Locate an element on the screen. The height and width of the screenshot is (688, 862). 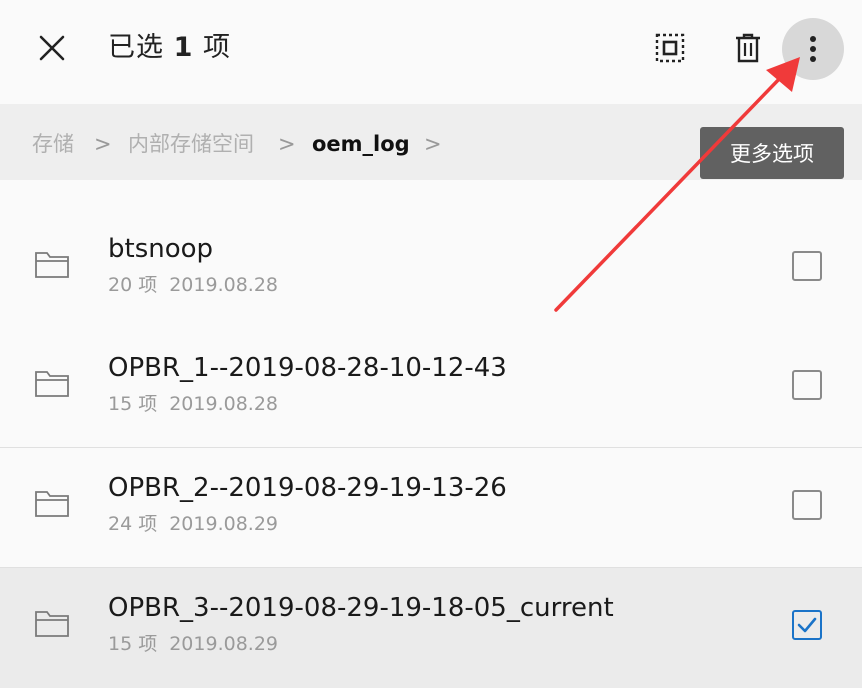
item-count: 20 项 is located at coordinates (133, 285).